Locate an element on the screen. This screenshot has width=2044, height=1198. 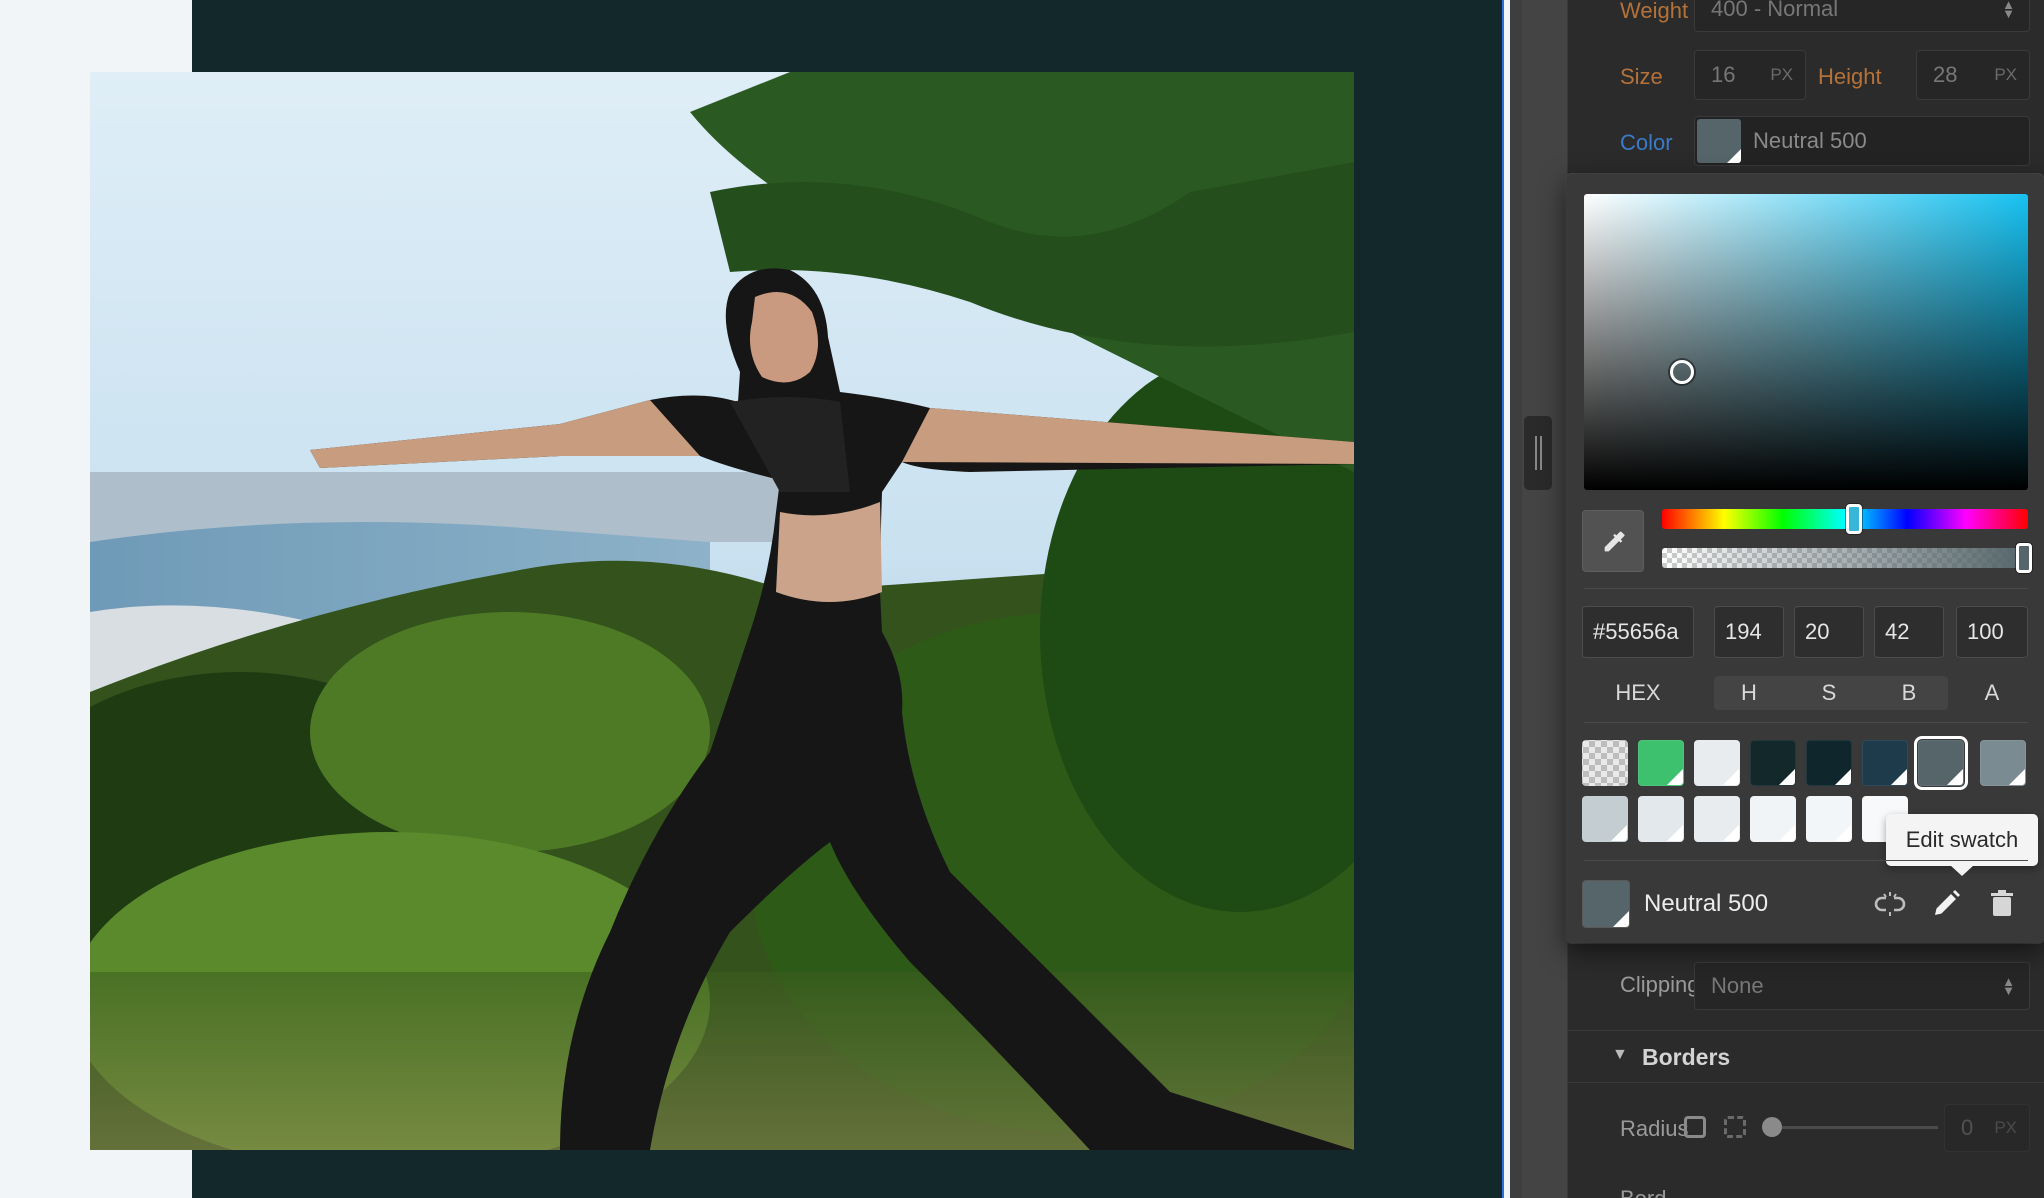
color-field-swatch is located at coordinates (1719, 141).